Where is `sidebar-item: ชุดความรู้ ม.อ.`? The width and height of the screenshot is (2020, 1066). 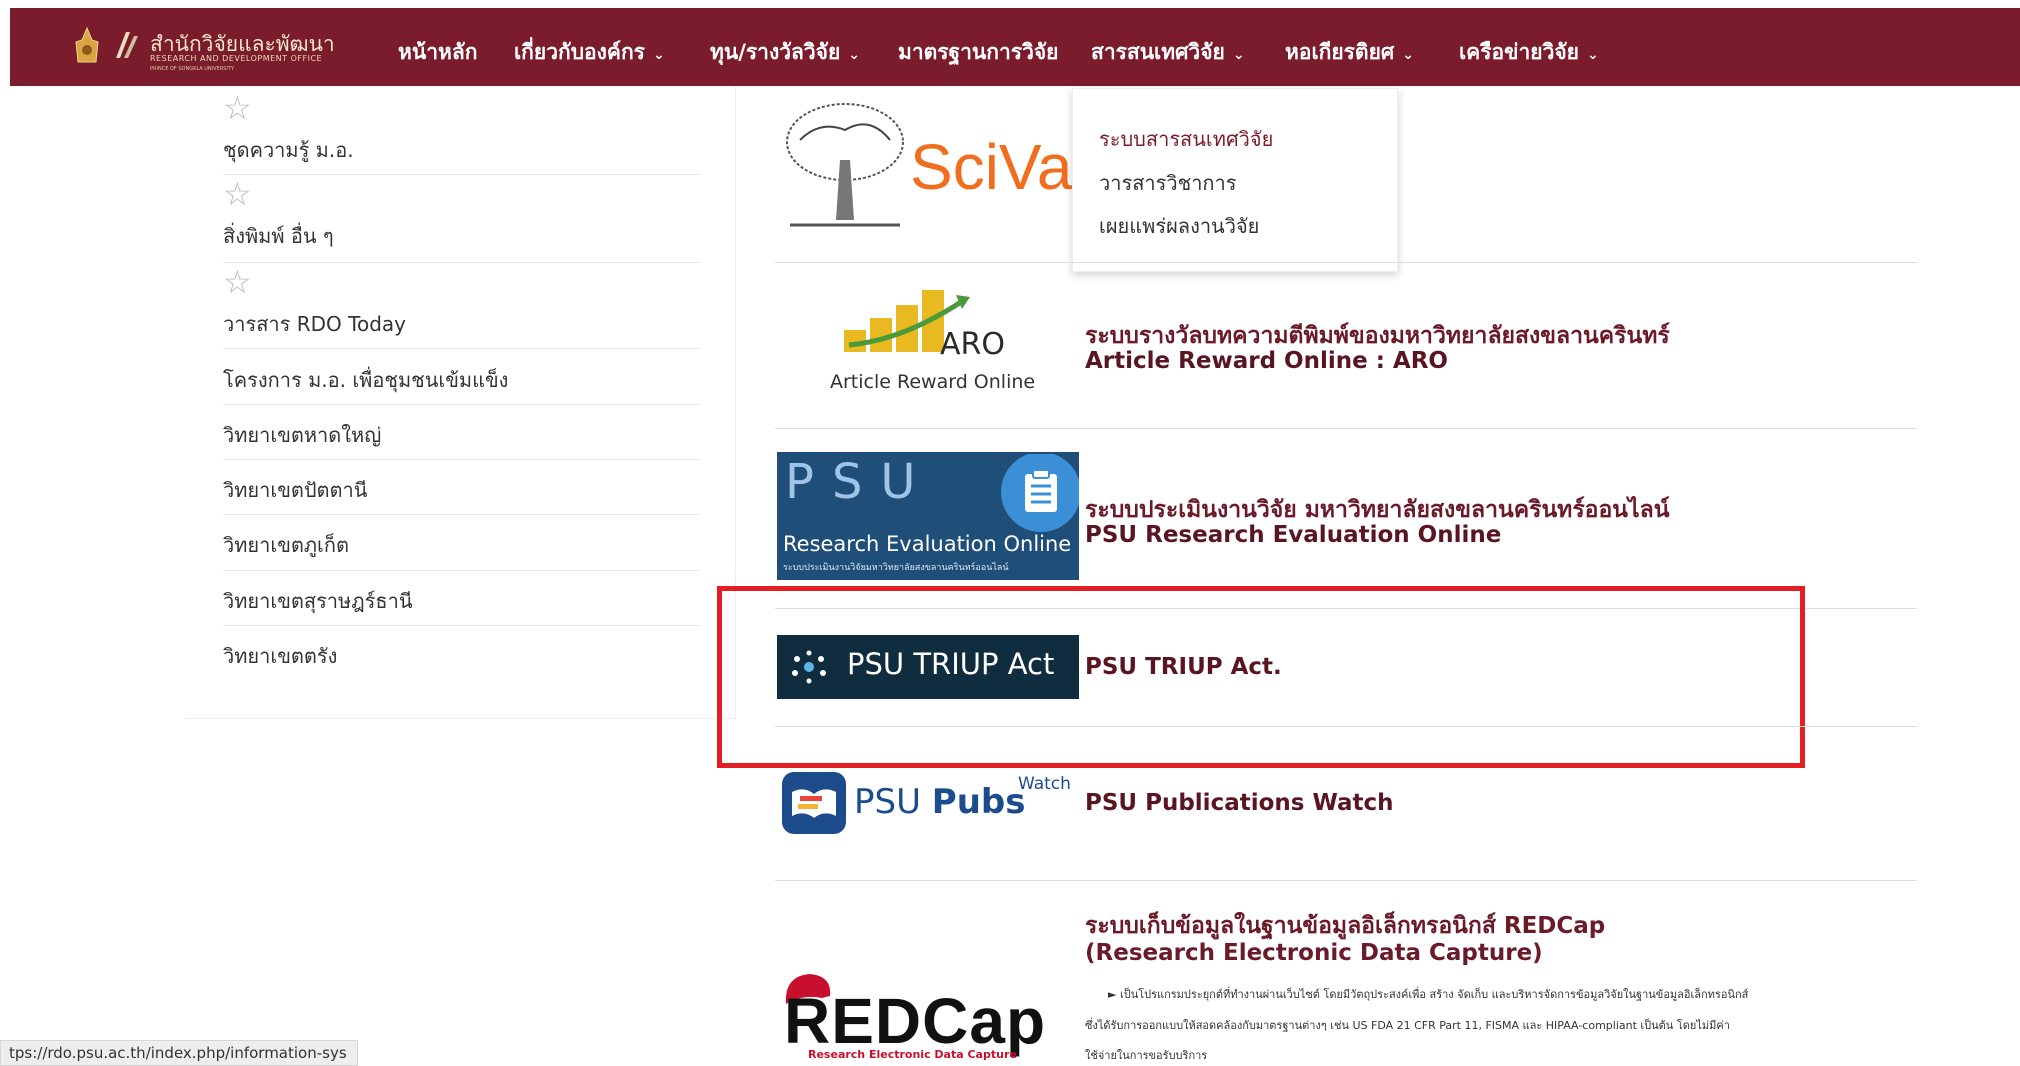
sidebar-item: ชุดความรู้ ม.อ. is located at coordinates (288, 150).